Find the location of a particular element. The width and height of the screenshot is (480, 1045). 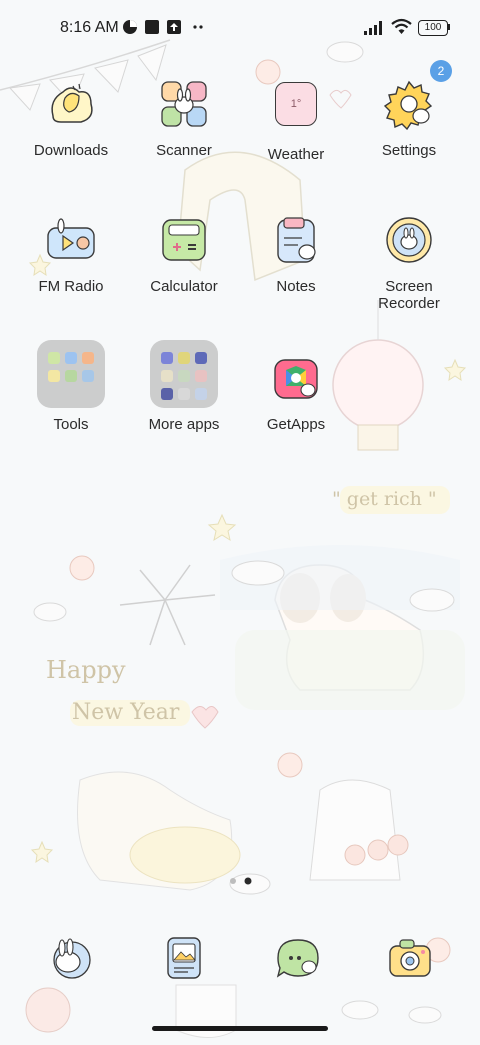

app-notes: Notes is located at coordinates (296, 254).